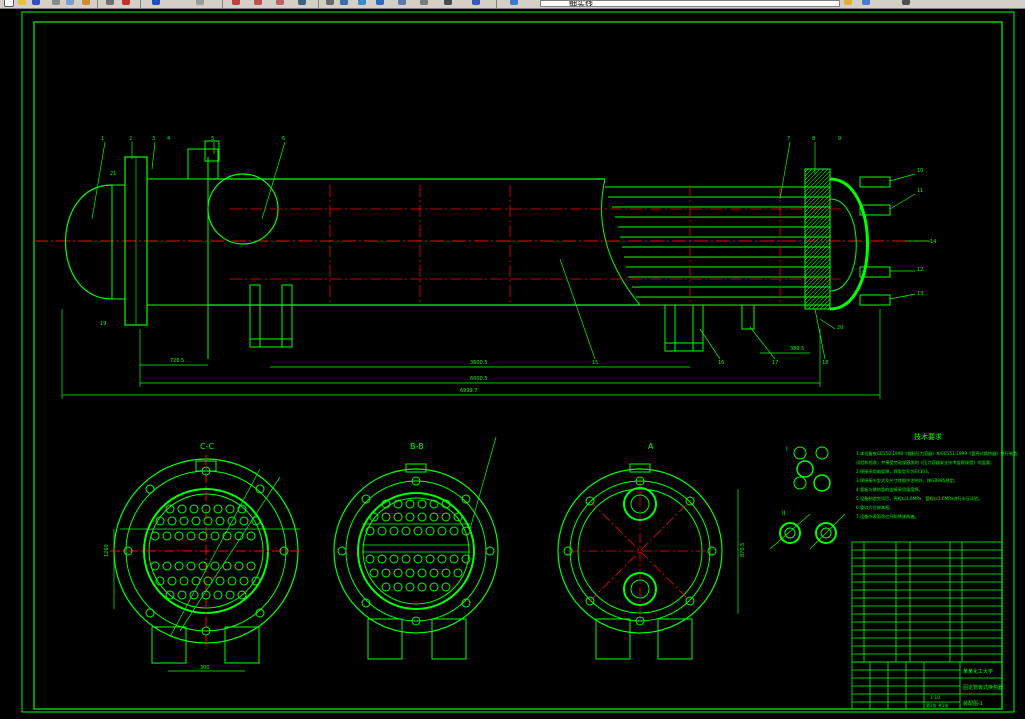  What do you see at coordinates (743, 550) in the screenshot?
I see `dim-8: 876.5` at bounding box center [743, 550].